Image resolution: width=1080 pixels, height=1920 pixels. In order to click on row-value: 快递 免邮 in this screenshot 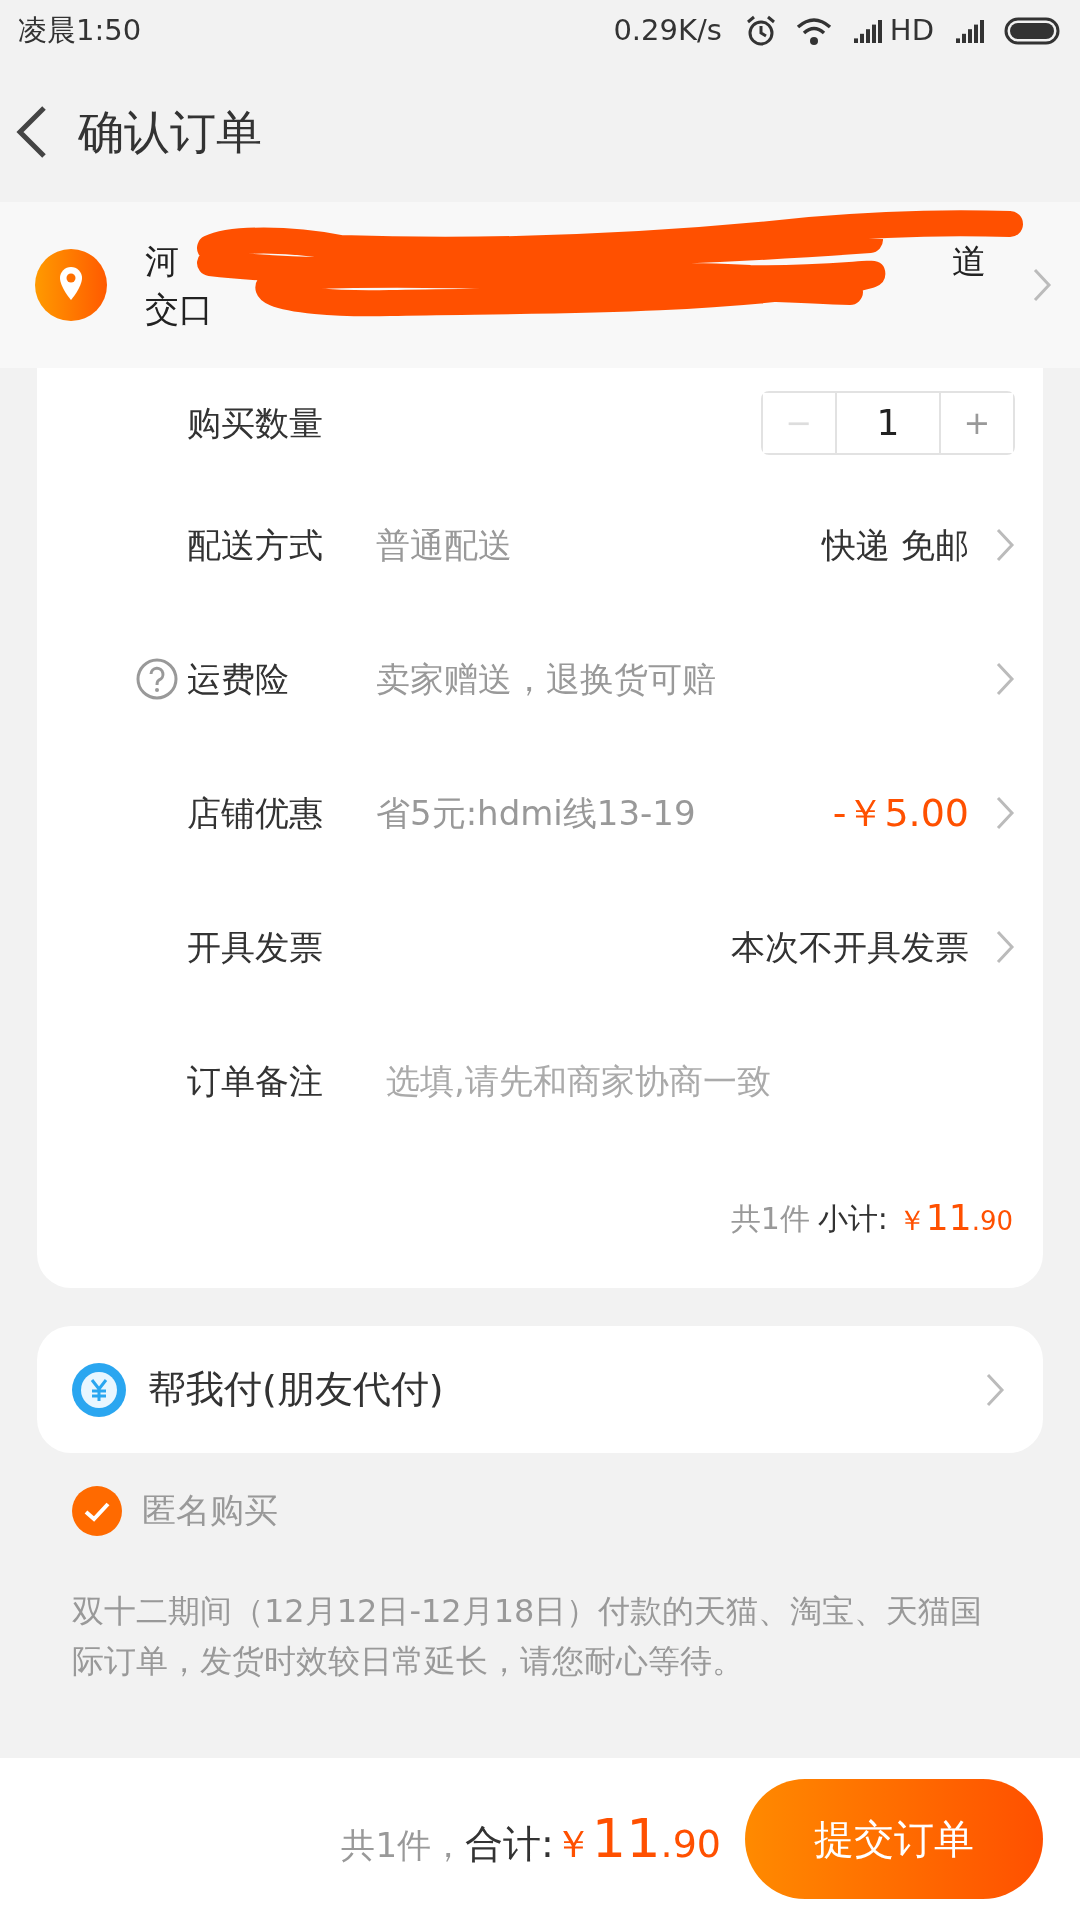, I will do `click(895, 545)`.